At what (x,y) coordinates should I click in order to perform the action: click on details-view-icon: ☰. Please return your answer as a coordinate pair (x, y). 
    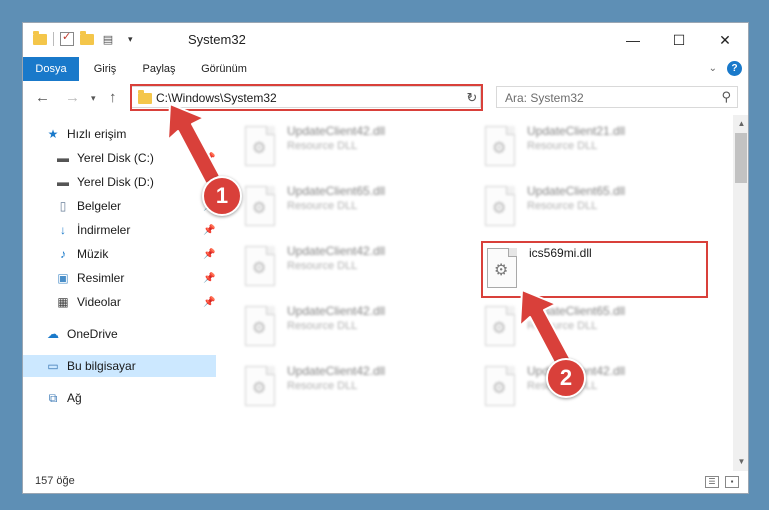
    Looking at the image, I should click on (712, 482).